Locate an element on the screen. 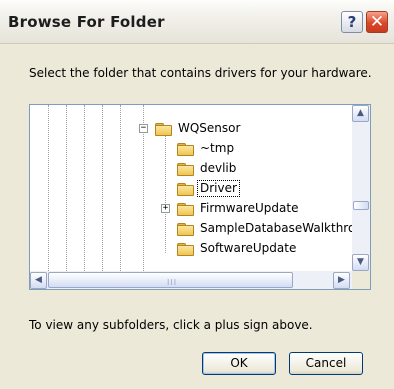  title-bar: Browse For Folder ? ✕ is located at coordinates (197, 22).